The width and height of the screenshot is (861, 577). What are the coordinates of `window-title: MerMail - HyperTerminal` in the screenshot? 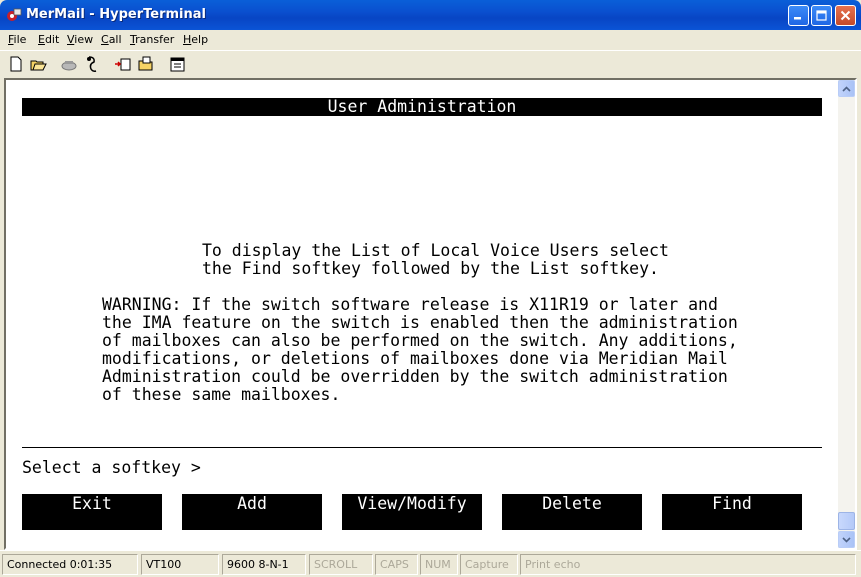 It's located at (116, 14).